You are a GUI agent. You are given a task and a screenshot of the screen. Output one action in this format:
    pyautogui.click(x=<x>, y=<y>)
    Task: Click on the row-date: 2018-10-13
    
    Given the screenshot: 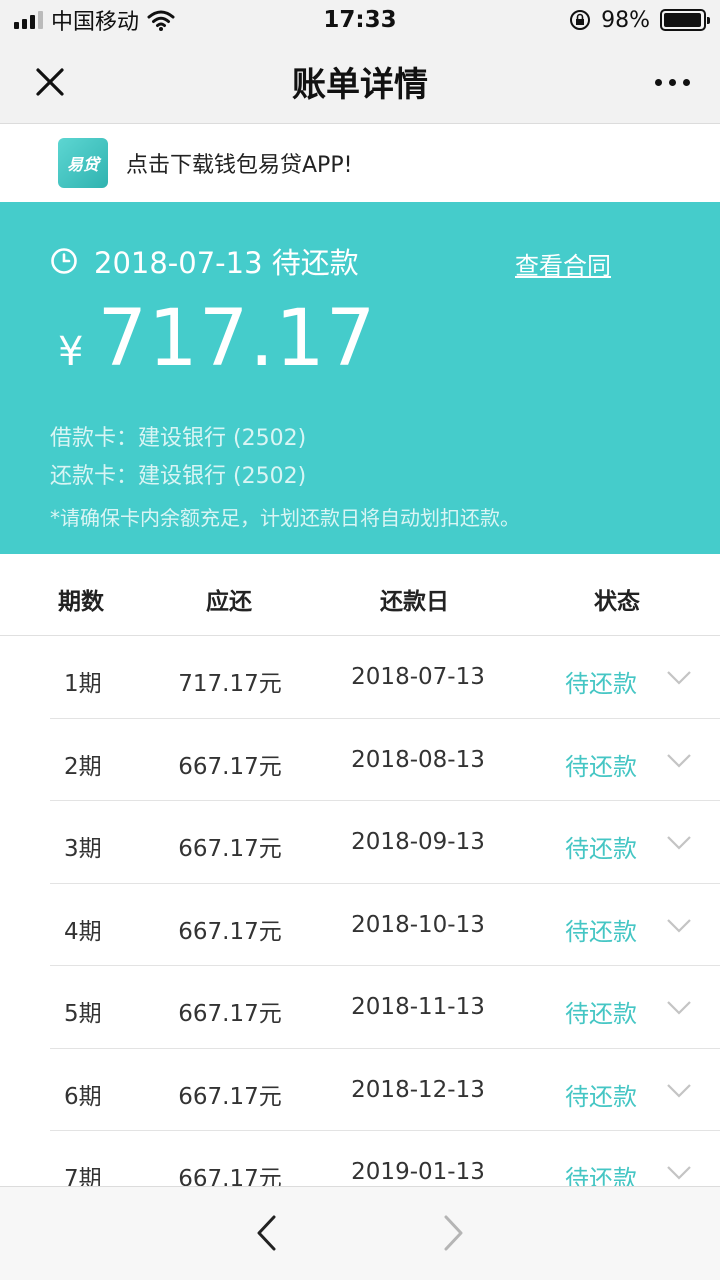 What is the action you would take?
    pyautogui.click(x=418, y=924)
    